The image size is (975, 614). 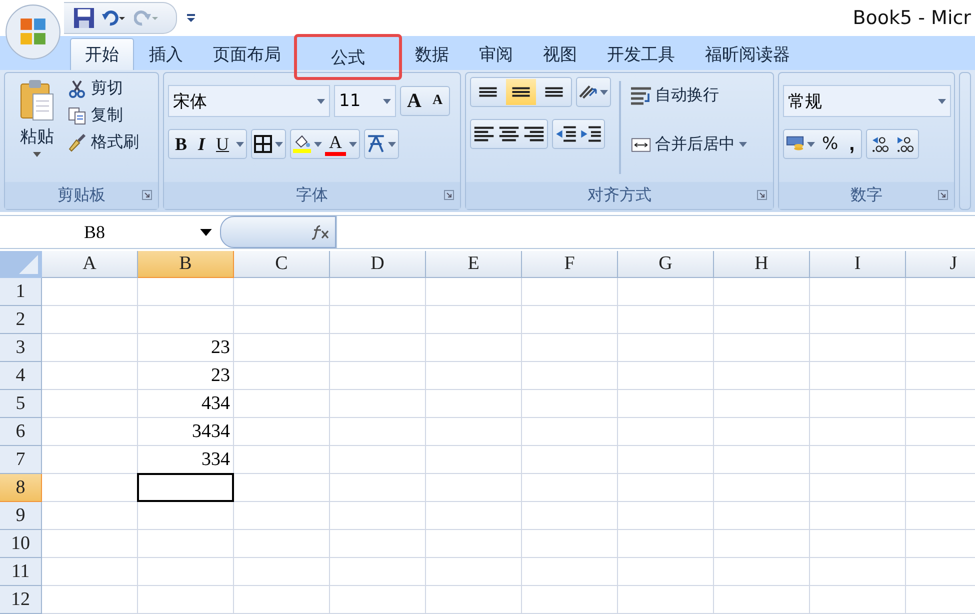 What do you see at coordinates (858, 264) in the screenshot?
I see `column-header: I` at bounding box center [858, 264].